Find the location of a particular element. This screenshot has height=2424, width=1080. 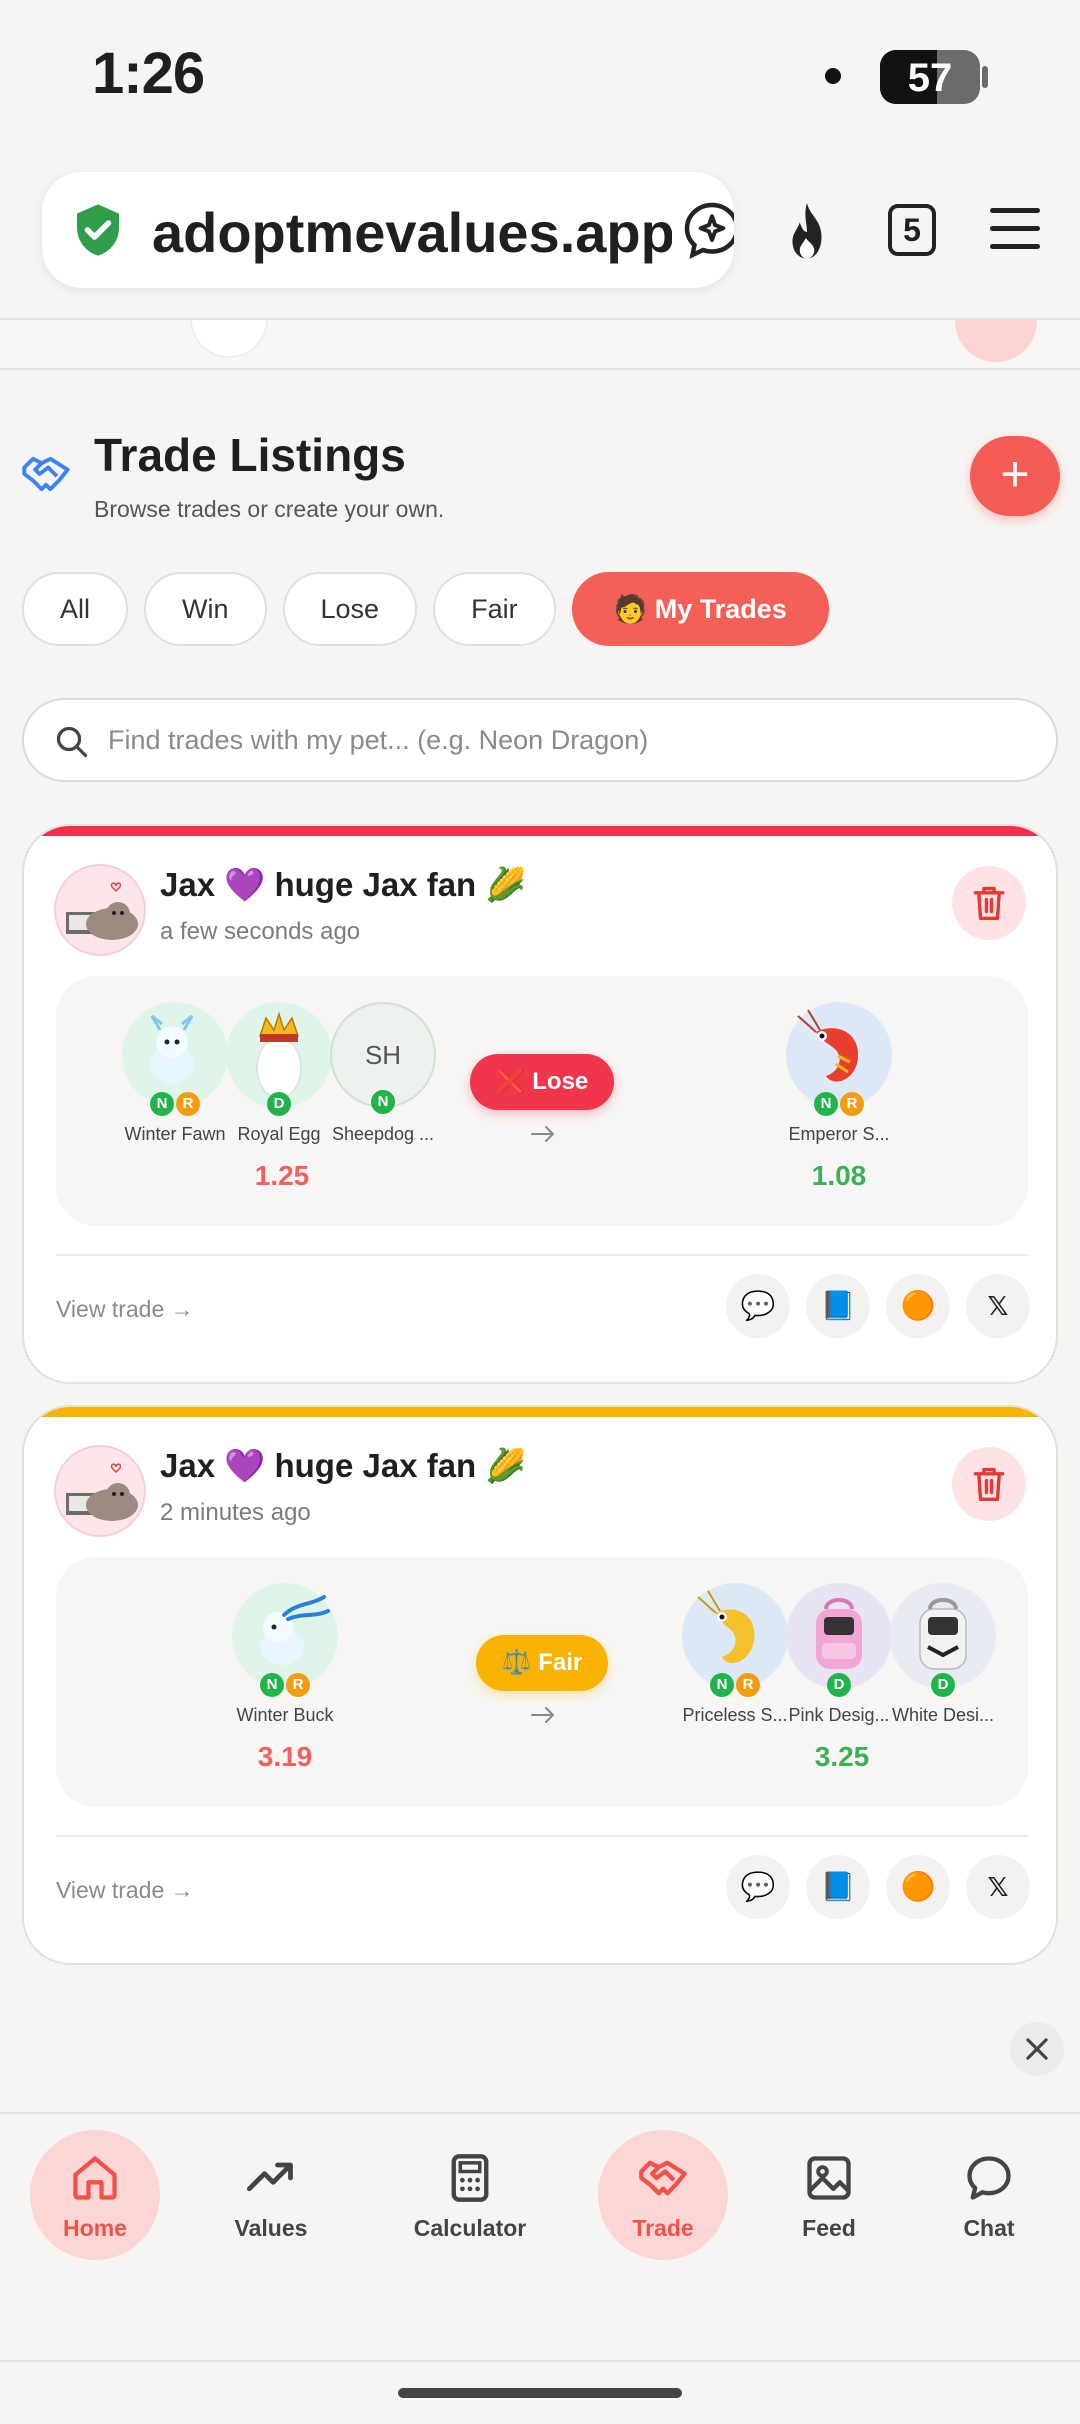

url-text: adoptmevalues.app is located at coordinates (412, 232).